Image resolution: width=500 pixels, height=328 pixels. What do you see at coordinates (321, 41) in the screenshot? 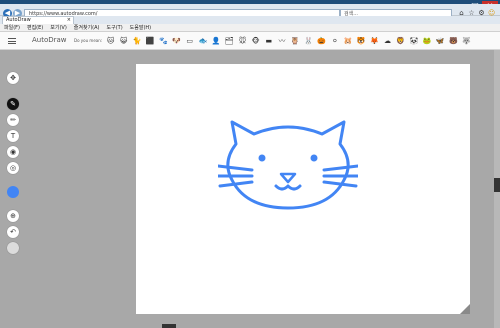
I see `suggestion-item: 🎃` at bounding box center [321, 41].